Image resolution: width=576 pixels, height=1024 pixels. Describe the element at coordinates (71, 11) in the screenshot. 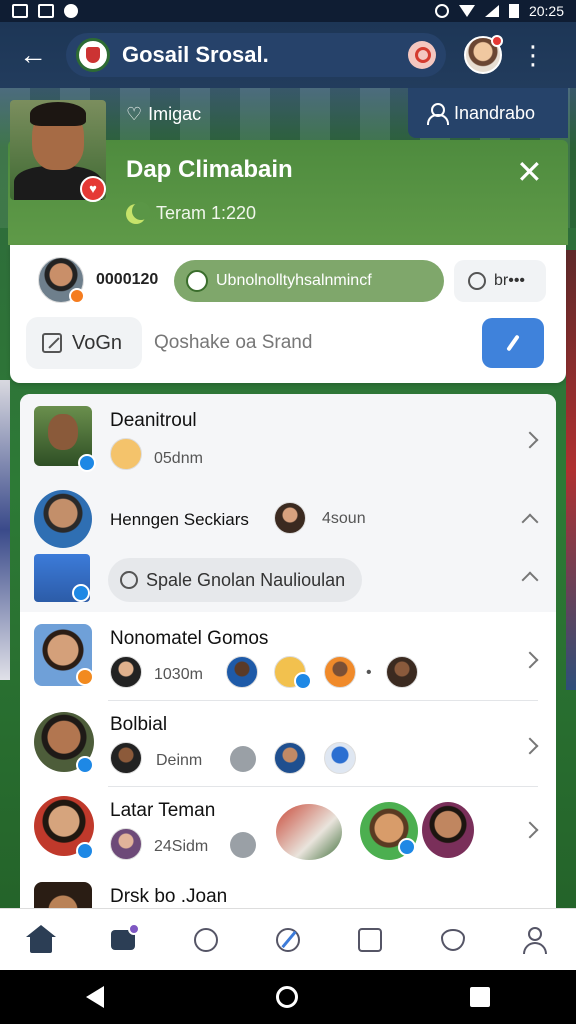

I see `check-circle-icon` at that location.